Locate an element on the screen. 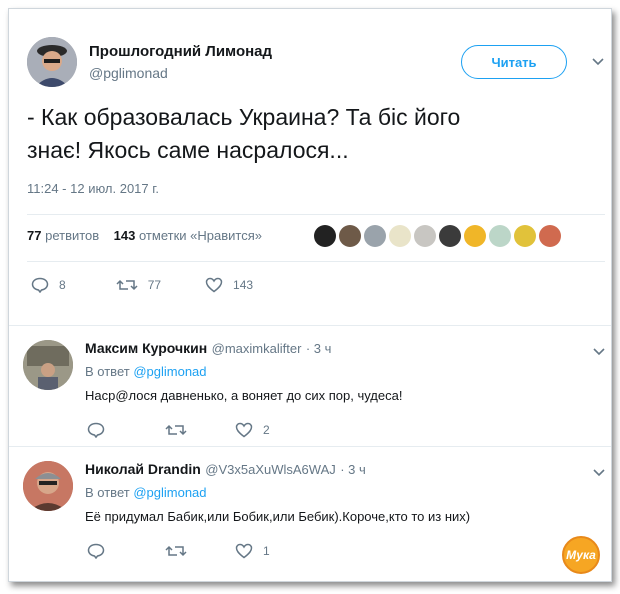 The width and height of the screenshot is (620, 594). retweet-button: 77 is located at coordinates (138, 285).